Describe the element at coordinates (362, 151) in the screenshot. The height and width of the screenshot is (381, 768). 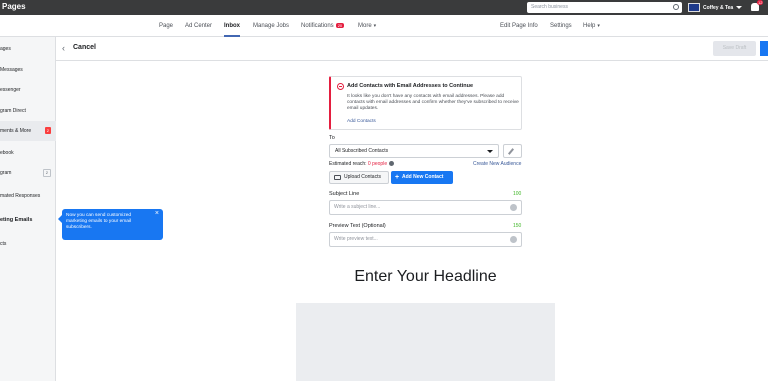
I see `audience-value: All Subscribed Contacts` at that location.